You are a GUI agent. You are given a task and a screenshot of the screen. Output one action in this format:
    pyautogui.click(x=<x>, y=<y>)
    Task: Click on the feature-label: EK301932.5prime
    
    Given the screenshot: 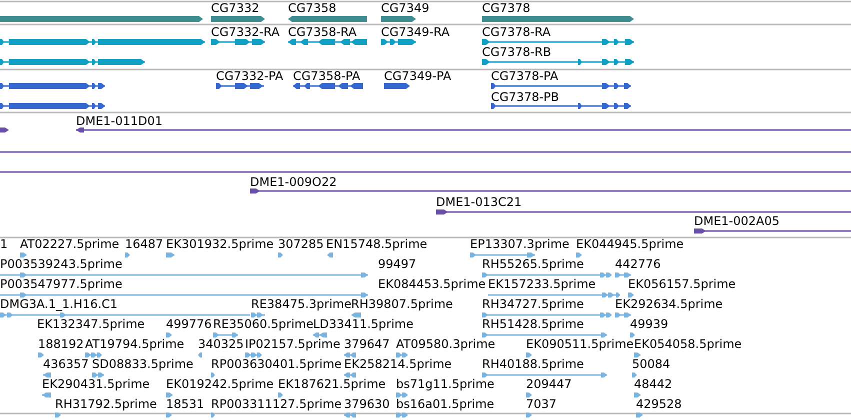 What is the action you would take?
    pyautogui.click(x=220, y=244)
    